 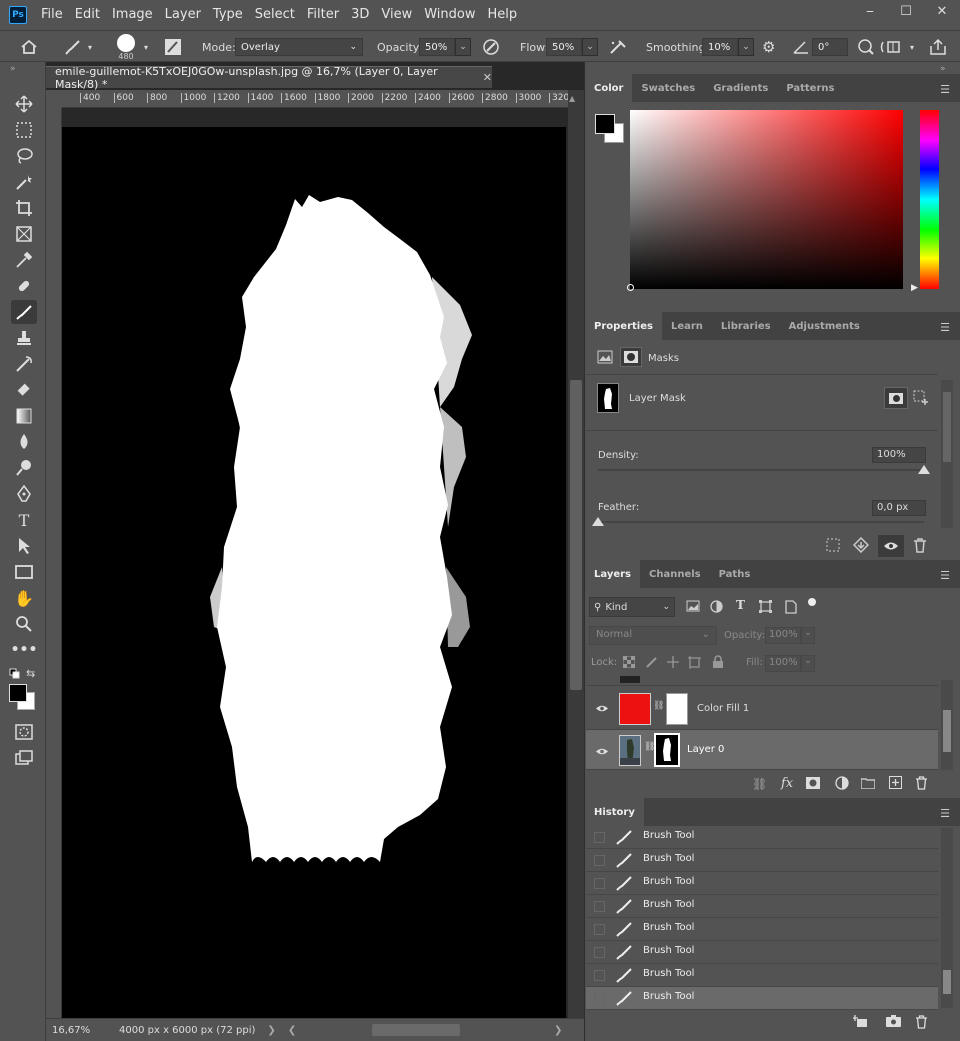 I want to click on color-panel-menu-icon: ☰, so click(x=945, y=89).